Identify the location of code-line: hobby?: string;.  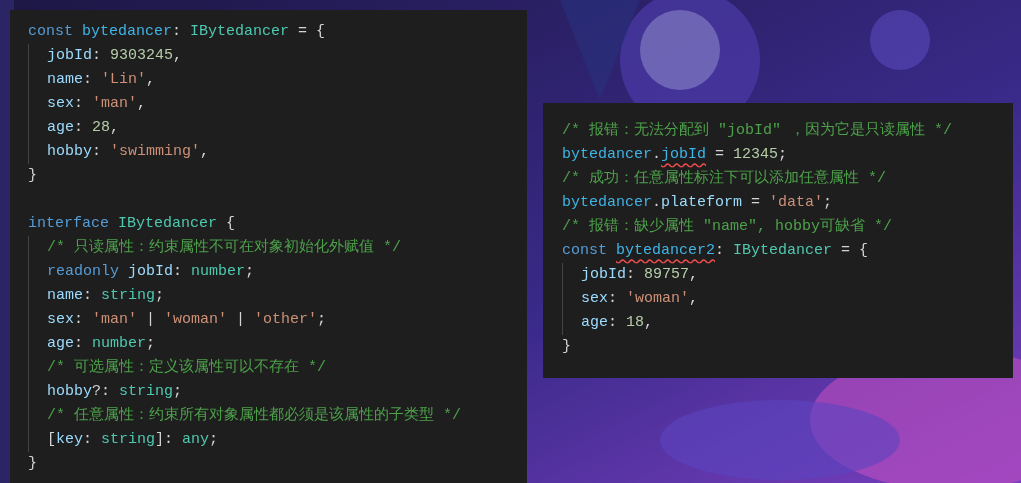
(115, 392).